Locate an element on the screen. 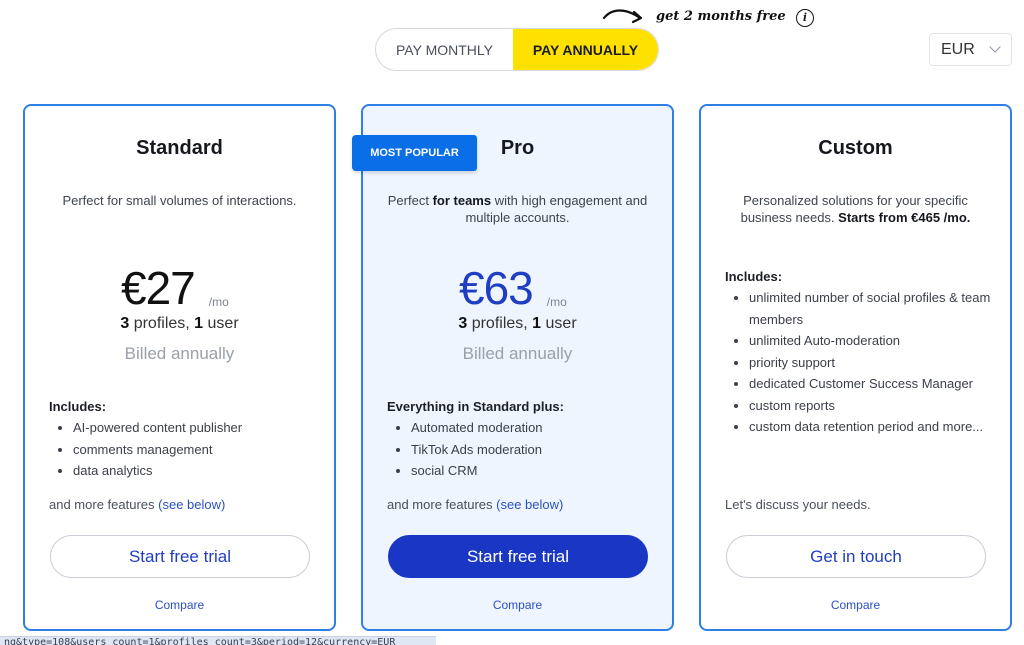 This screenshot has width=1024, height=645. contact-note: Let's discuss your needs. is located at coordinates (798, 504).